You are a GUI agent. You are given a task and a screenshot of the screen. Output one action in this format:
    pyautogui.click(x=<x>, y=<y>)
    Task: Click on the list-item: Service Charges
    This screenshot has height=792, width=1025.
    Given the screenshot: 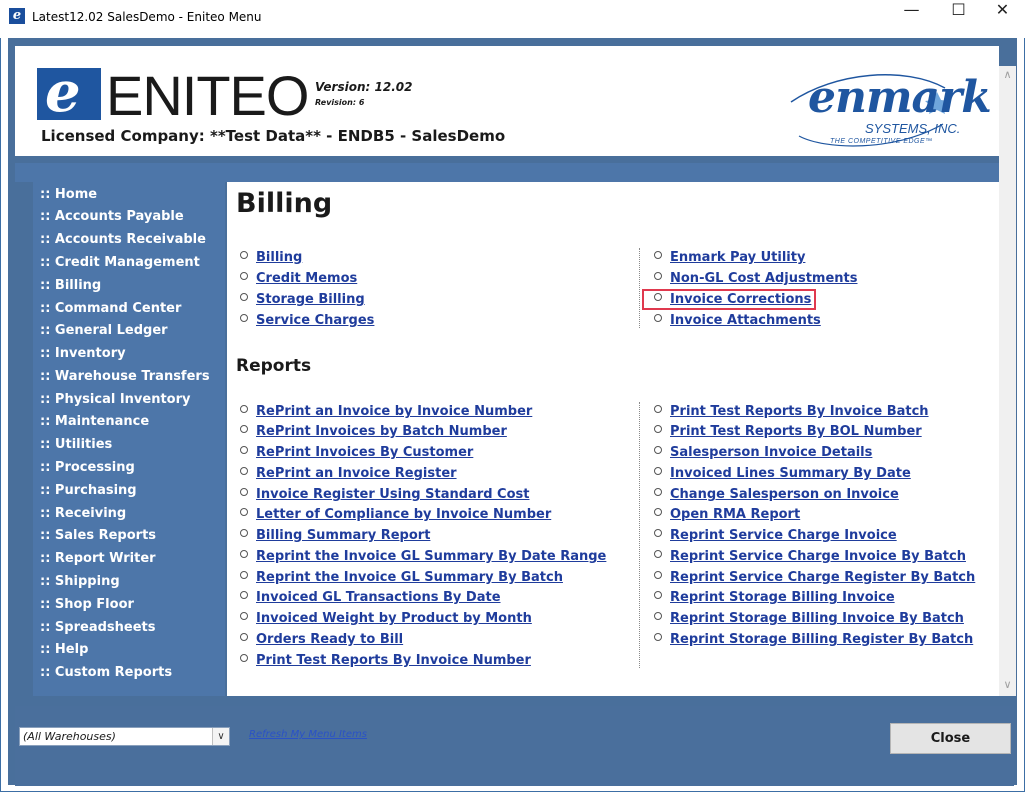 What is the action you would take?
    pyautogui.click(x=307, y=320)
    